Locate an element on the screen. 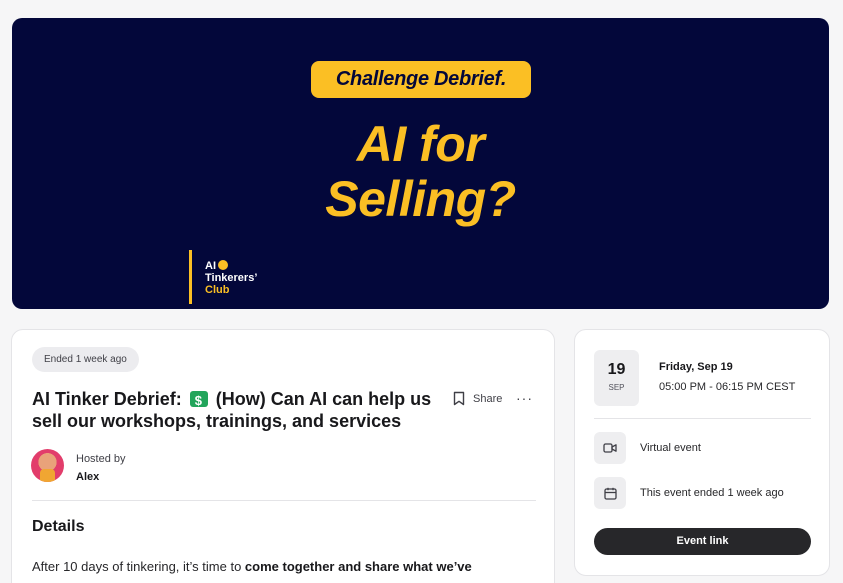 Image resolution: width=843 pixels, height=583 pixels. host-name: Alex is located at coordinates (101, 477).